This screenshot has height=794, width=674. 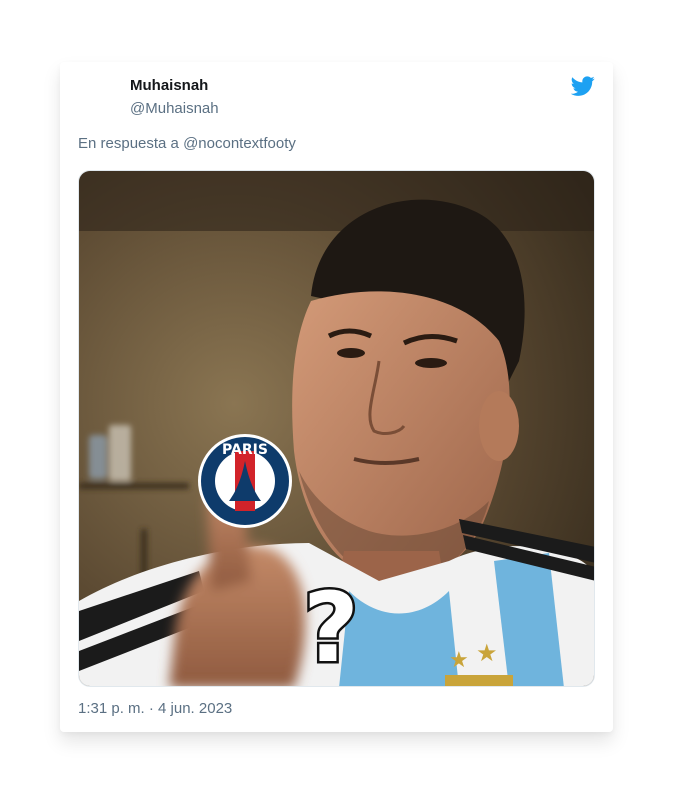 What do you see at coordinates (239, 143) in the screenshot?
I see `reply-mention-link: @nocontextfooty` at bounding box center [239, 143].